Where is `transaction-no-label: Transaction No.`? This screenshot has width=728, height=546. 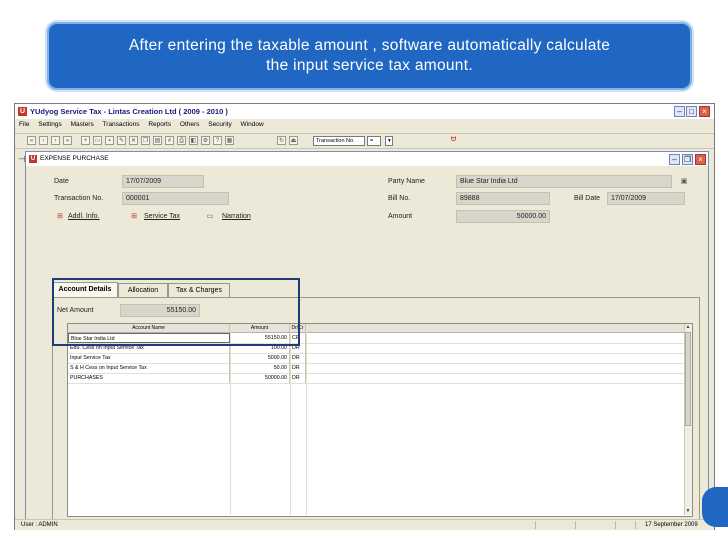 transaction-no-label: Transaction No. is located at coordinates (79, 198).